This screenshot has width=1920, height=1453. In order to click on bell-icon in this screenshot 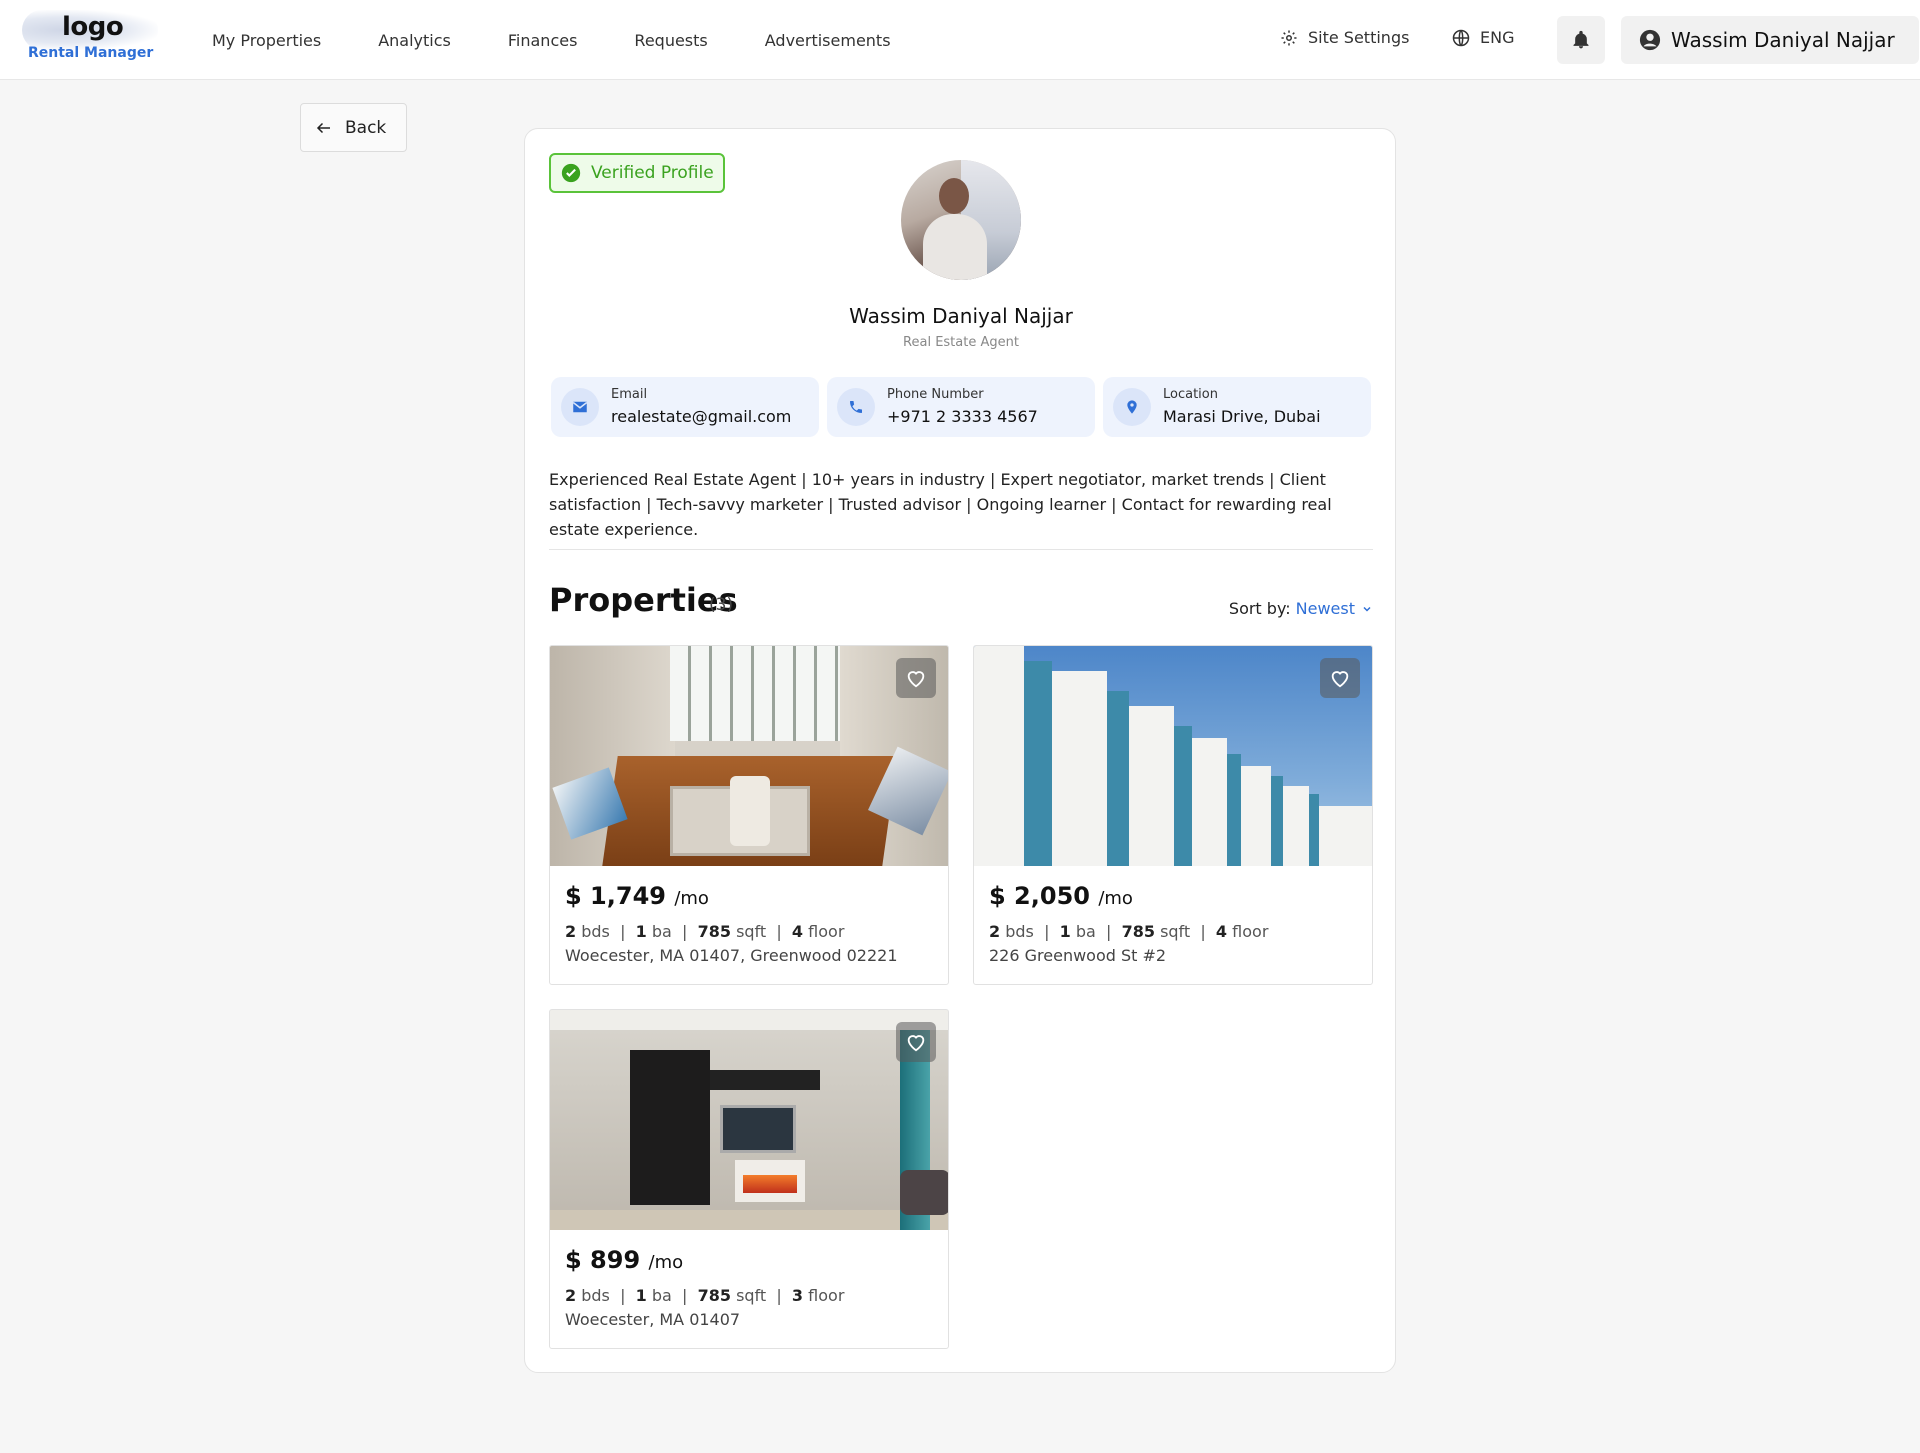, I will do `click(1581, 39)`.